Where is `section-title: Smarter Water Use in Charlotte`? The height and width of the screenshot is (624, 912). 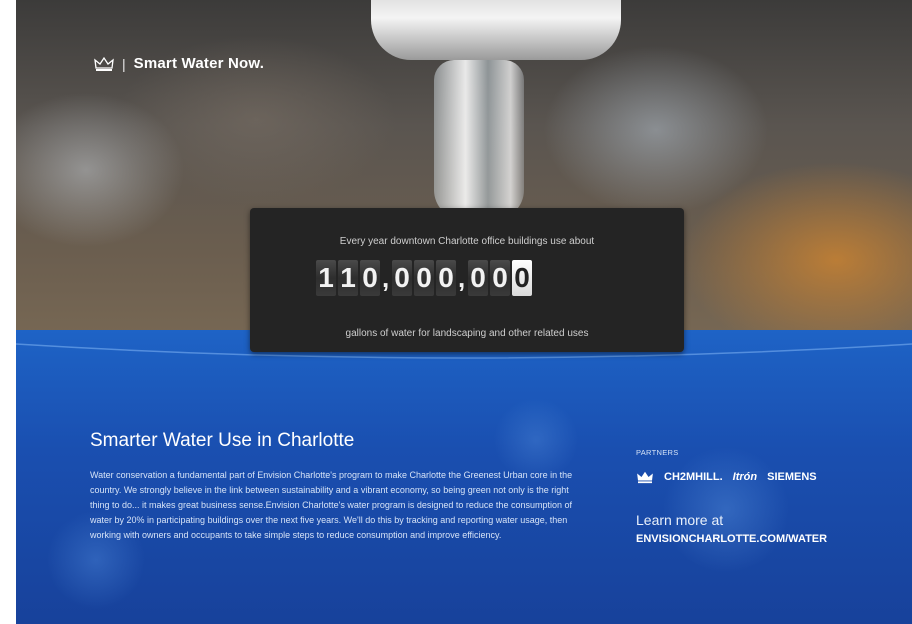
section-title: Smarter Water Use in Charlotte is located at coordinates (222, 440).